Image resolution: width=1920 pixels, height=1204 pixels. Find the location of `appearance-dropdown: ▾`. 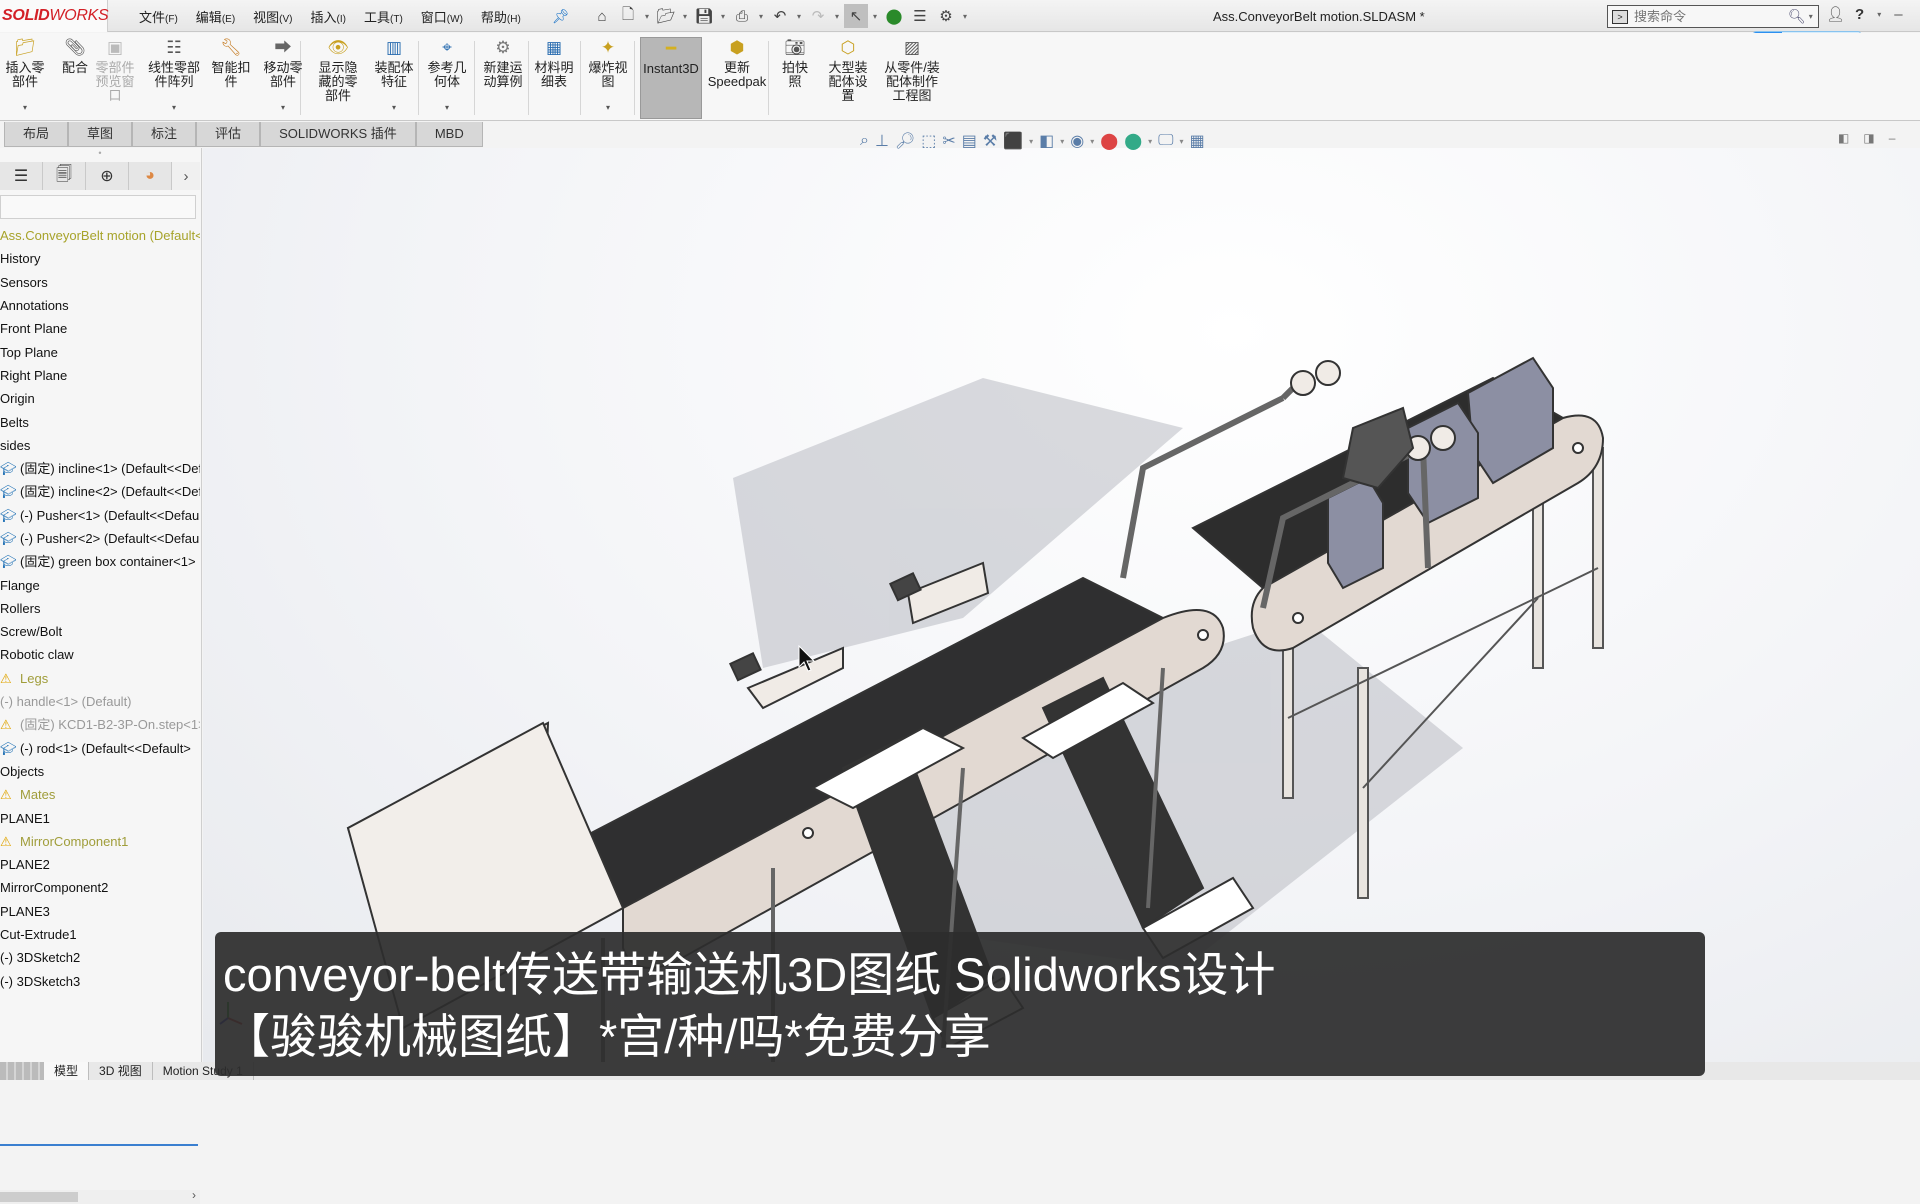

appearance-dropdown: ▾ is located at coordinates (1092, 141).